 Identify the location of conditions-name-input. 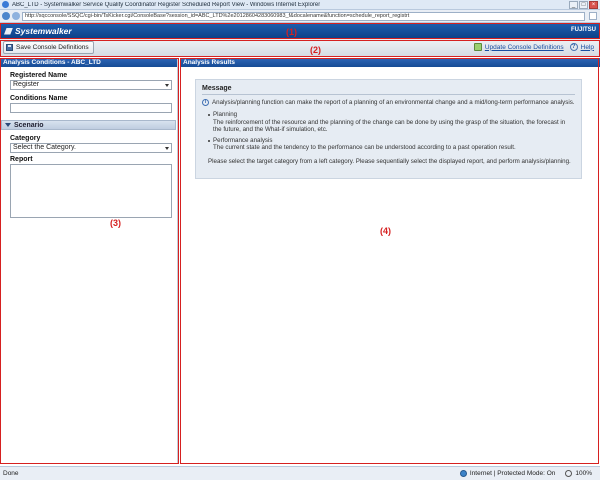
(91, 108).